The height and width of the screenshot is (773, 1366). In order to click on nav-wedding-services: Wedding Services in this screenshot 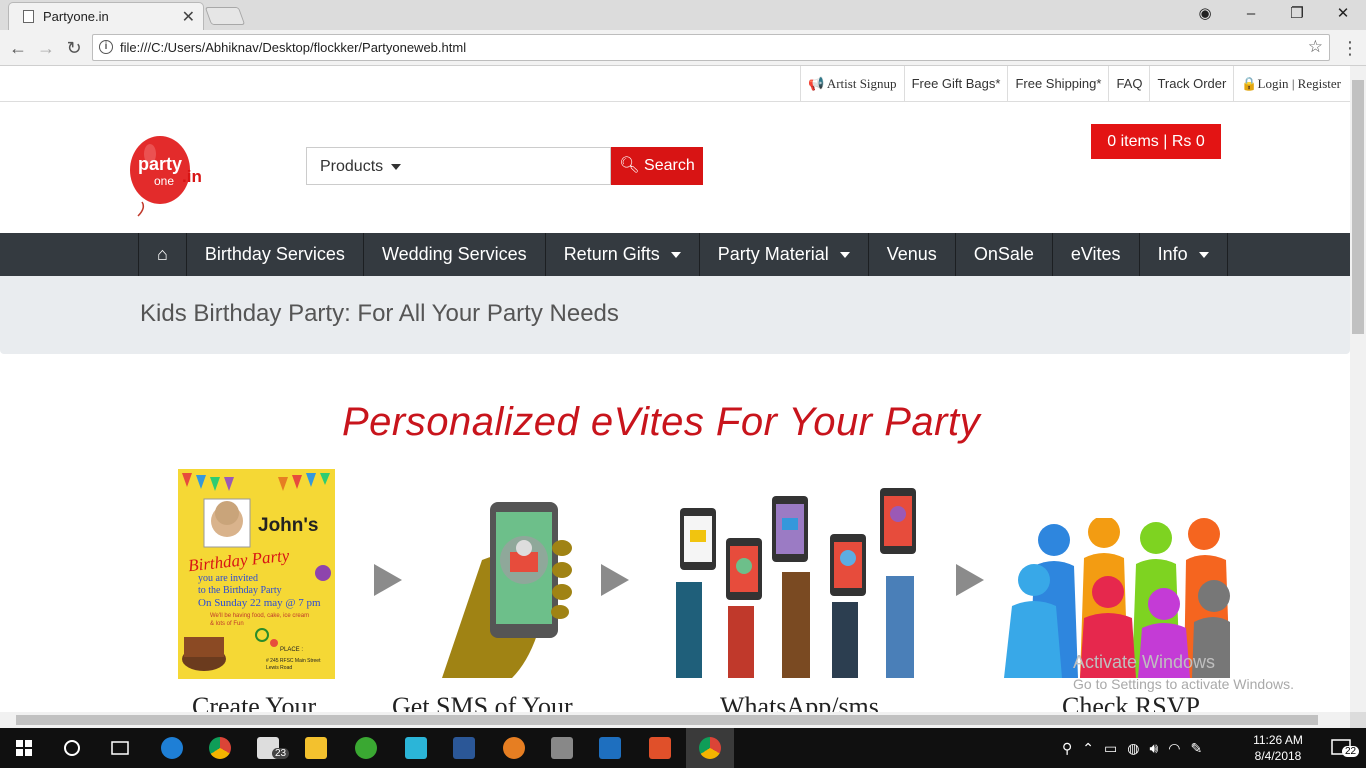, I will do `click(455, 254)`.